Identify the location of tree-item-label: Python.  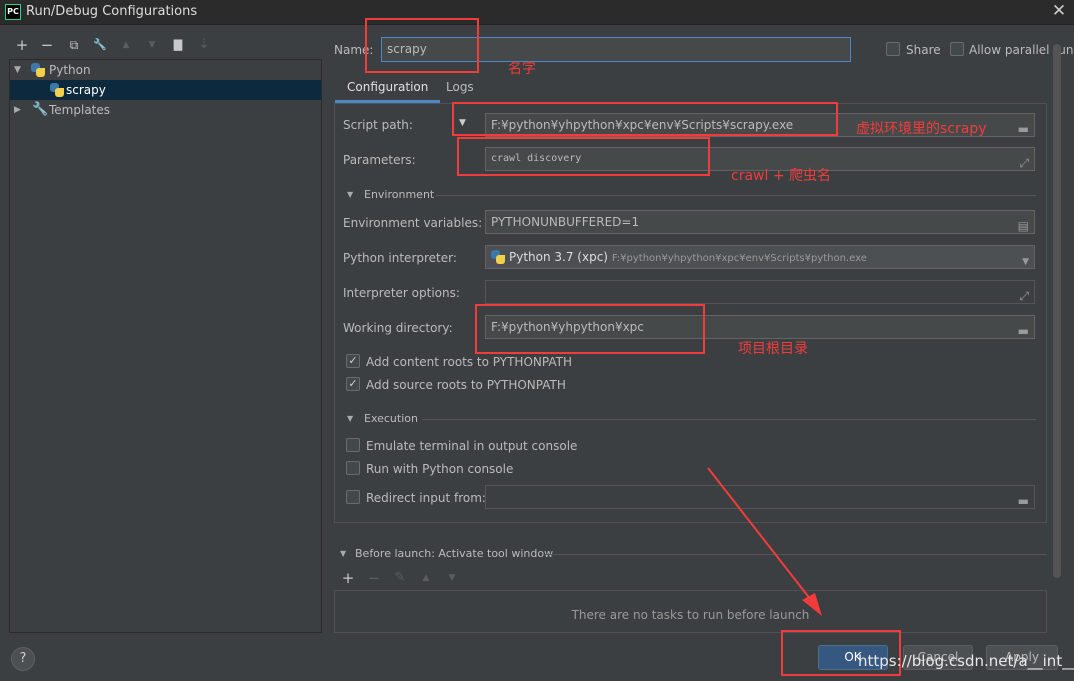
(70, 70).